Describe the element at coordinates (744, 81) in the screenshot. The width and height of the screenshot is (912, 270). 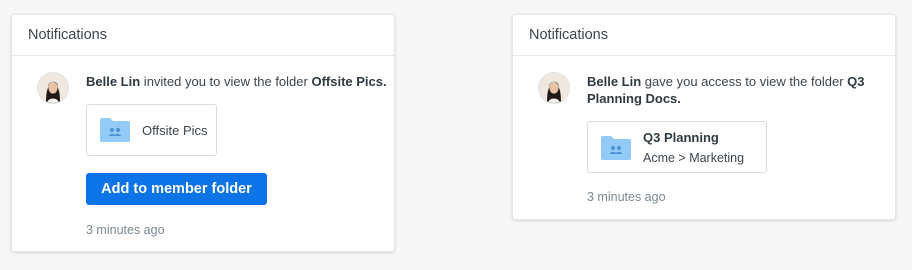
I see `message-action-text: gave you access to view the folder` at that location.